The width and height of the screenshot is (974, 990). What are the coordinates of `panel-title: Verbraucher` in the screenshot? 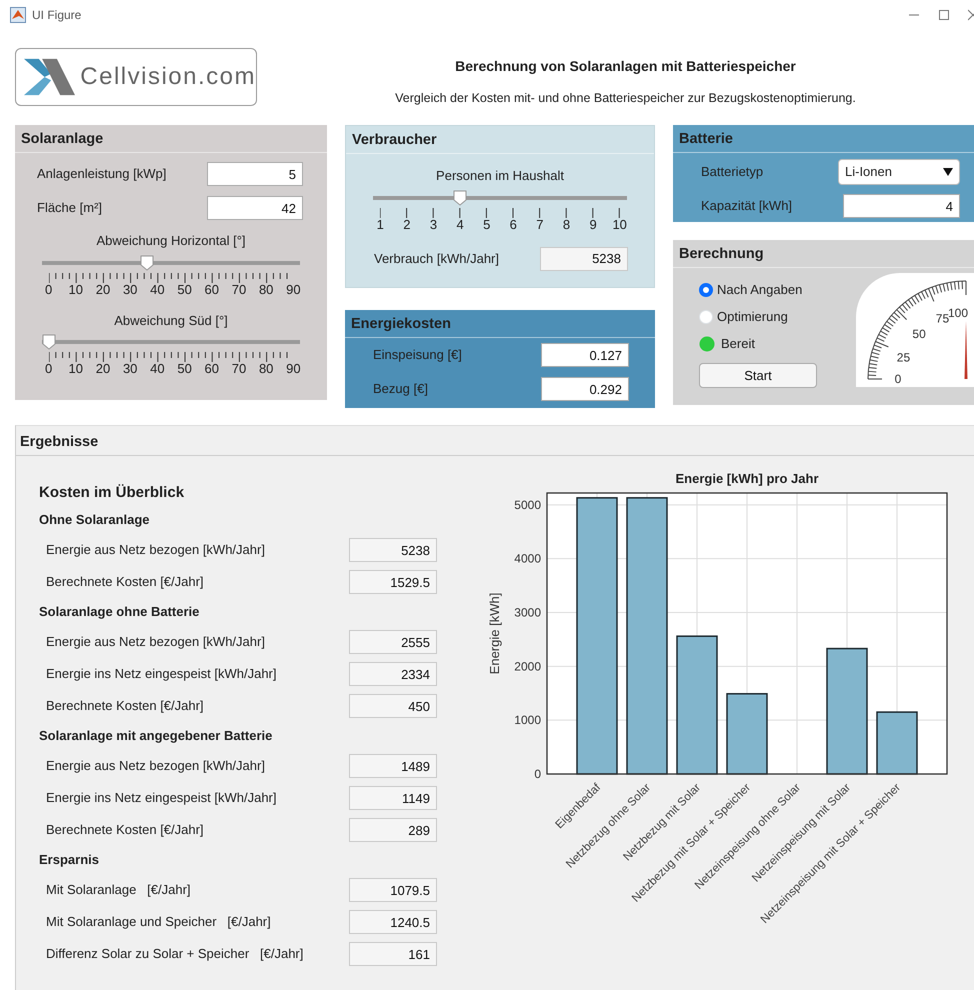 It's located at (394, 140).